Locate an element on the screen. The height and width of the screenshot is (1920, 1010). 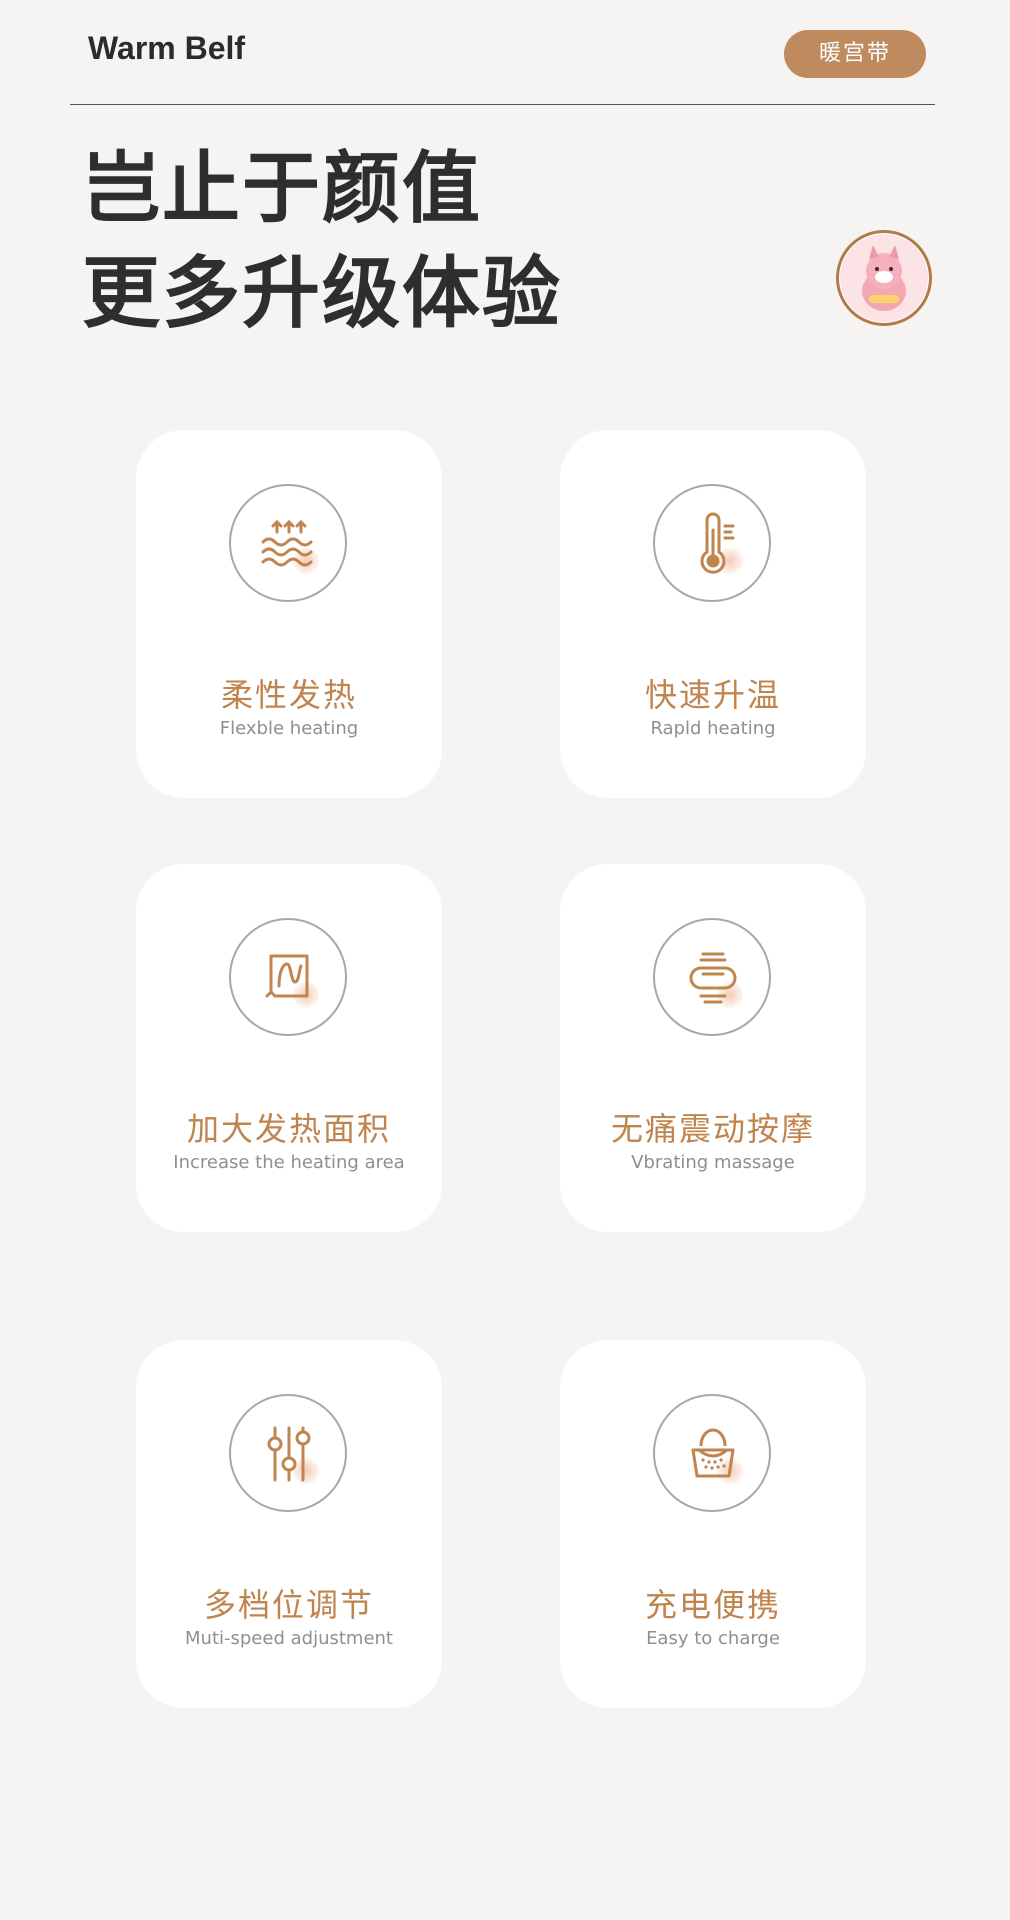
bag-icon is located at coordinates (713, 1453).